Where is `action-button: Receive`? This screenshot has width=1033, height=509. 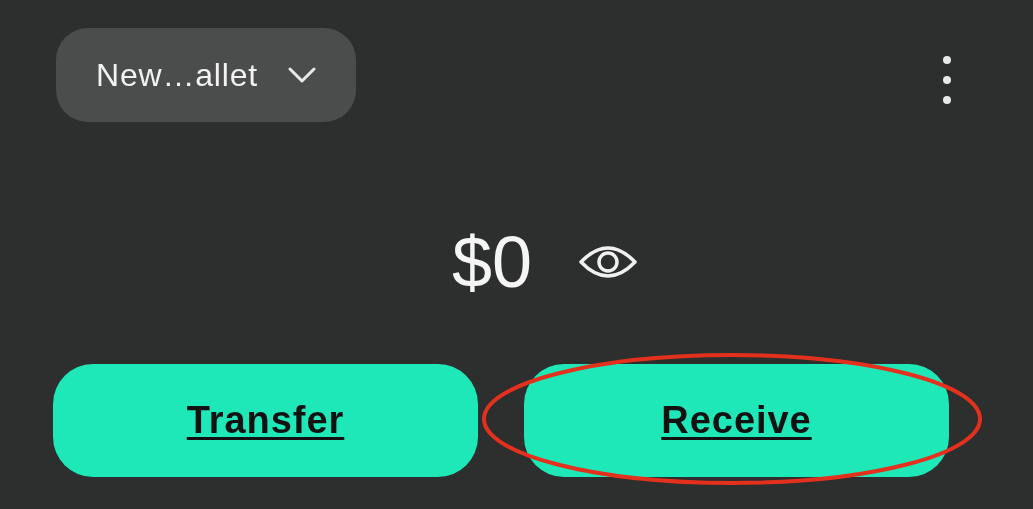 action-button: Receive is located at coordinates (736, 420).